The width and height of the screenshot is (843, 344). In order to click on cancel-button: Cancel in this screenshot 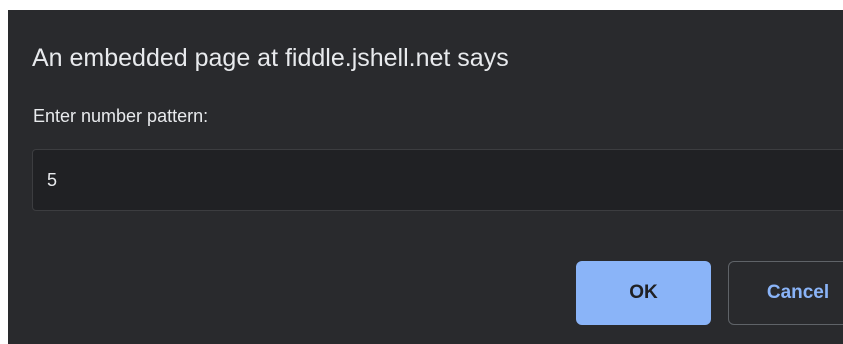, I will do `click(785, 293)`.